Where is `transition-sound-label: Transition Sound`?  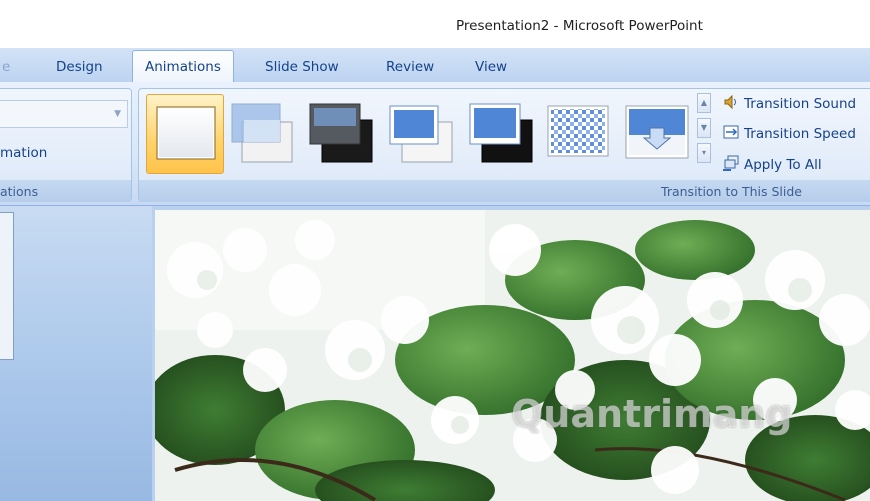 transition-sound-label: Transition Sound is located at coordinates (800, 104).